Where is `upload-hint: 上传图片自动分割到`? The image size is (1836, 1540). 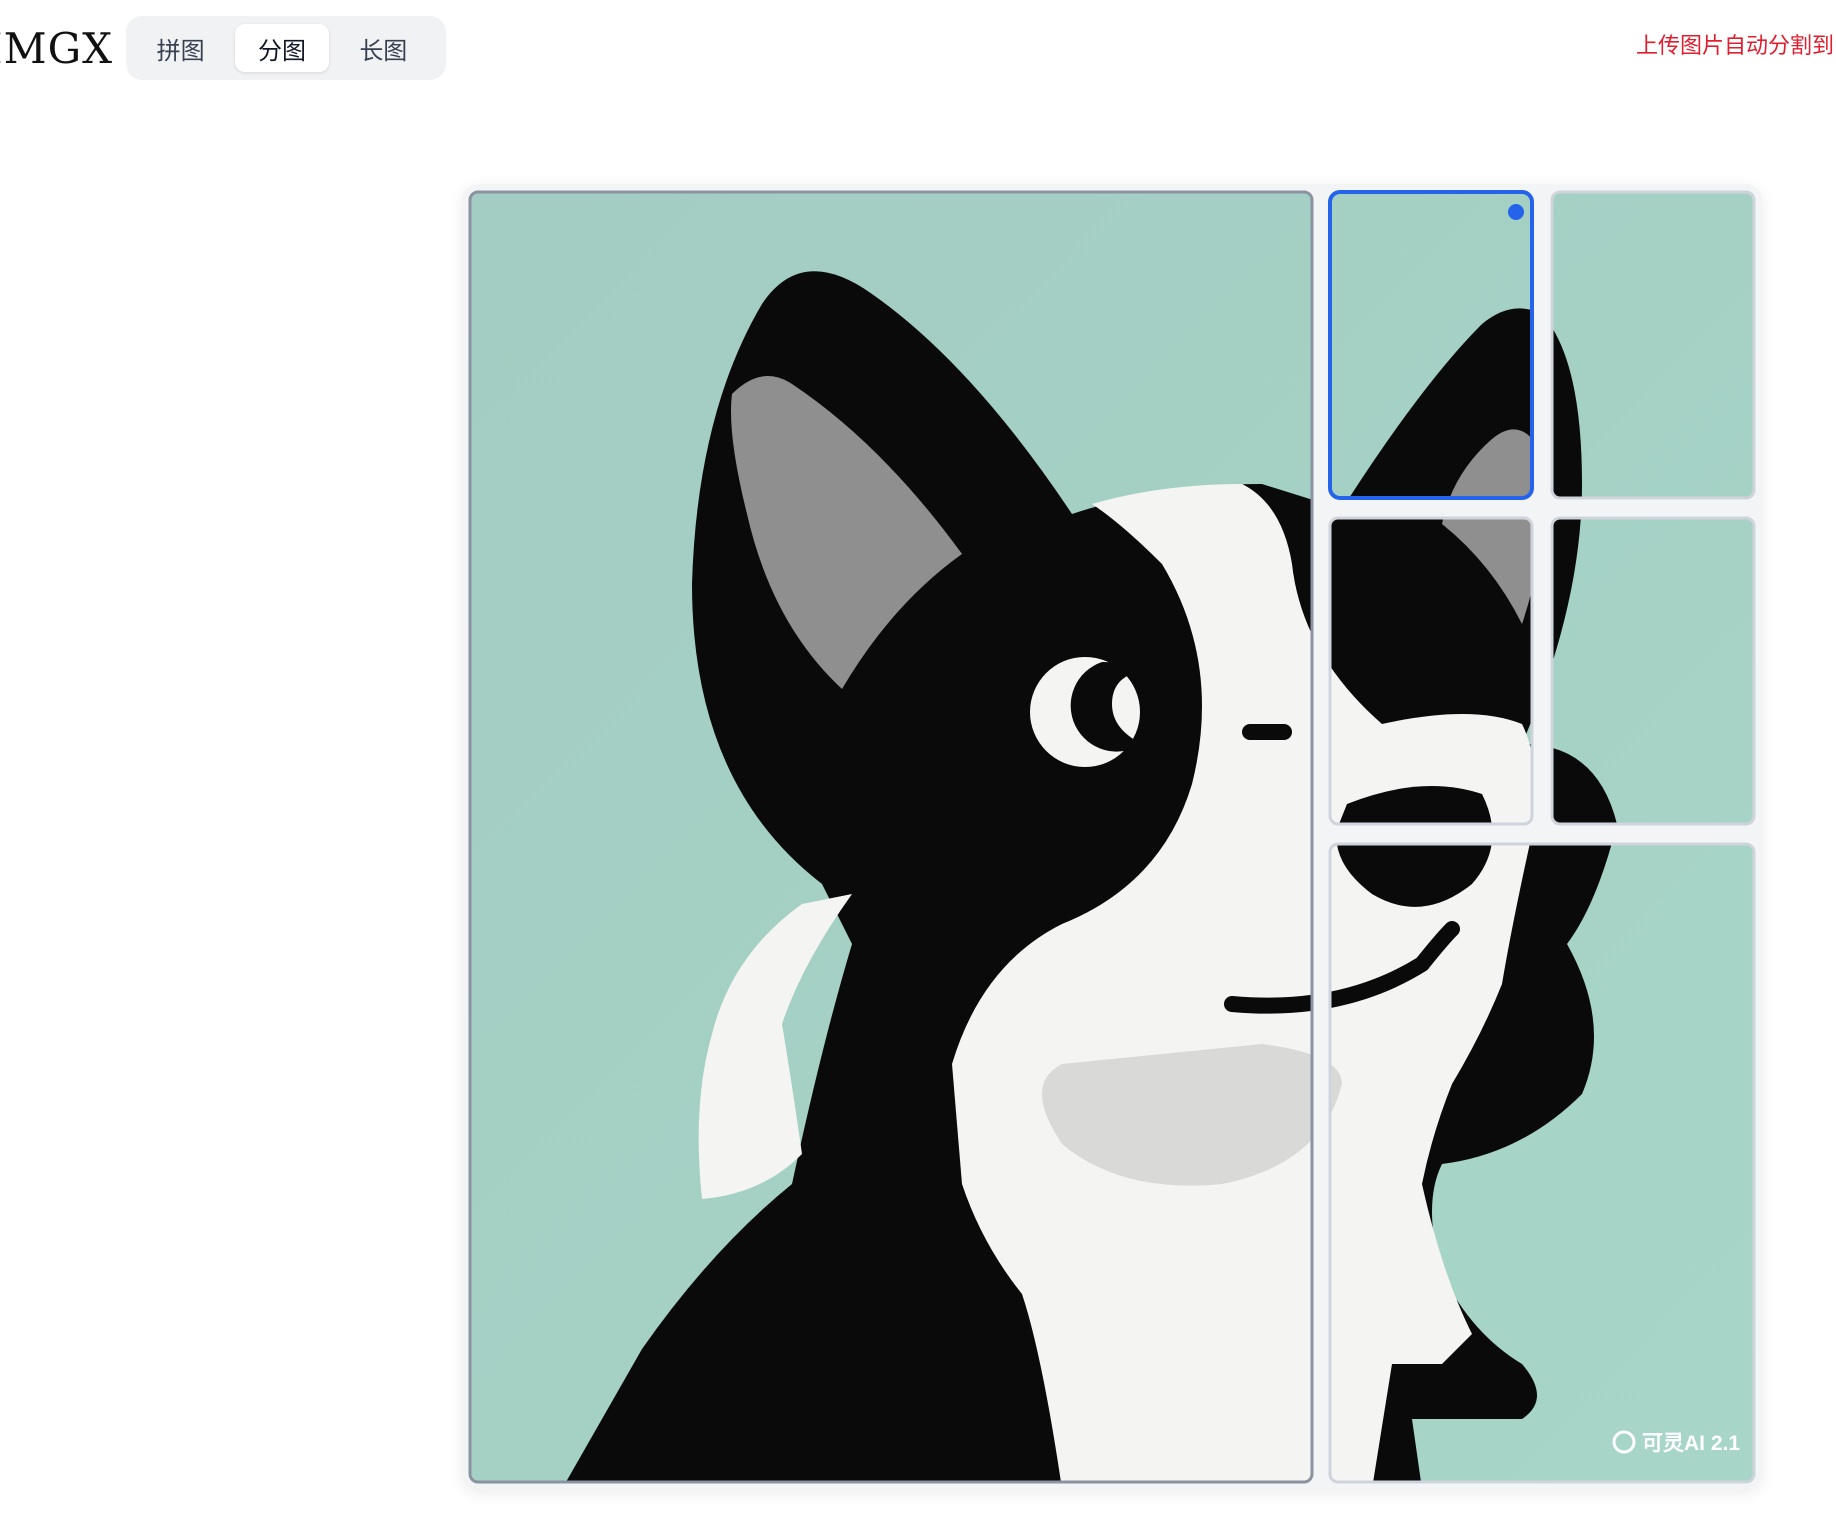
upload-hint: 上传图片自动分割到 is located at coordinates (1735, 46).